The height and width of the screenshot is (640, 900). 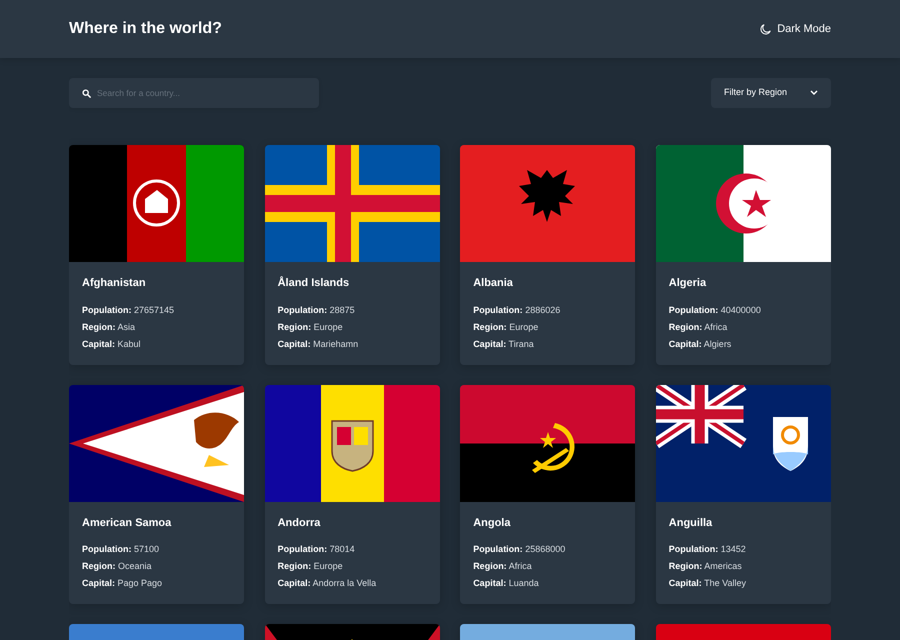 What do you see at coordinates (114, 283) in the screenshot?
I see `country-name: Afghanistan` at bounding box center [114, 283].